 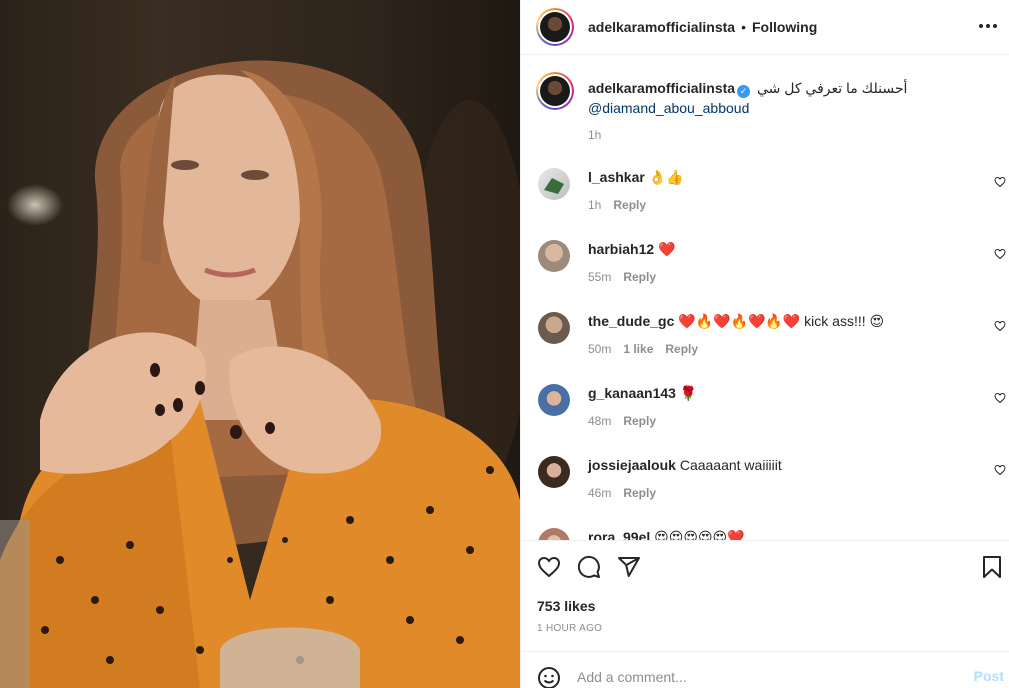 What do you see at coordinates (549, 567) in the screenshot?
I see `heart-icon` at bounding box center [549, 567].